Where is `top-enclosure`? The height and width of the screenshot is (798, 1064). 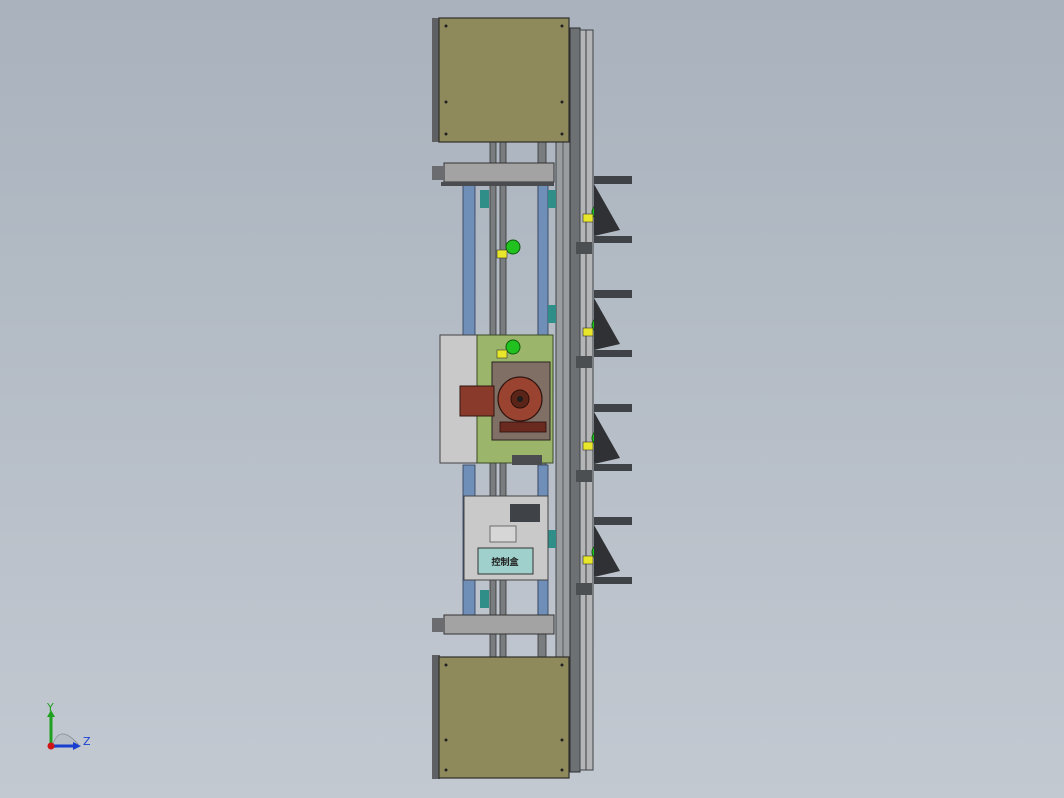 top-enclosure is located at coordinates (501, 80).